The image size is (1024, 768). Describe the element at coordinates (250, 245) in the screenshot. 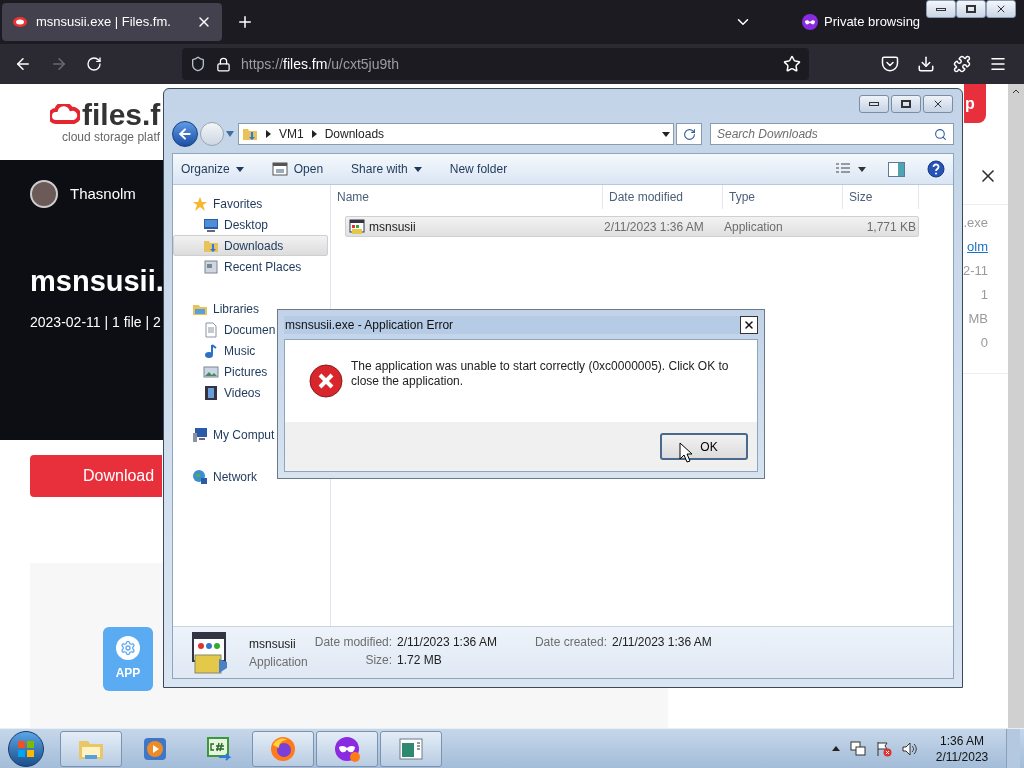

I see `nav-item: Downloads` at that location.